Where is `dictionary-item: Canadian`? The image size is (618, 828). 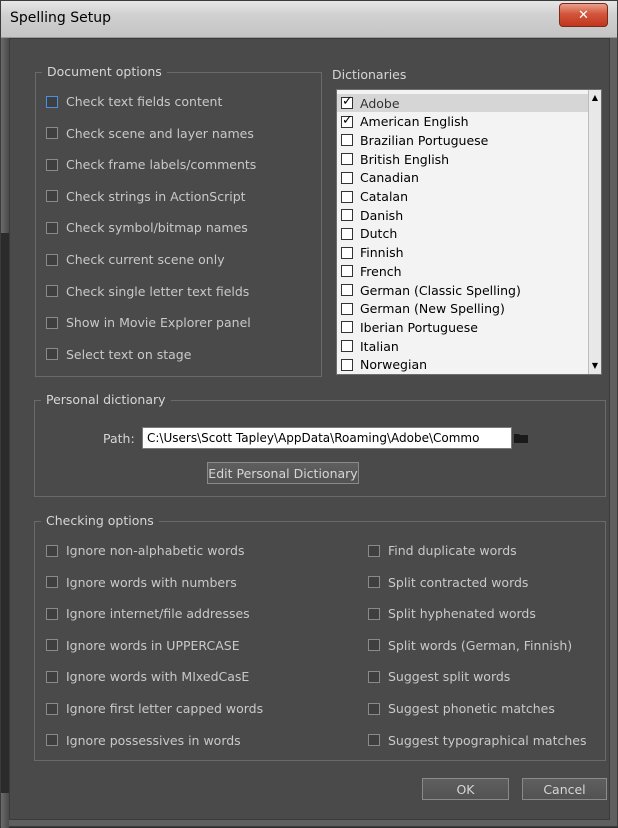 dictionary-item: Canadian is located at coordinates (380, 178).